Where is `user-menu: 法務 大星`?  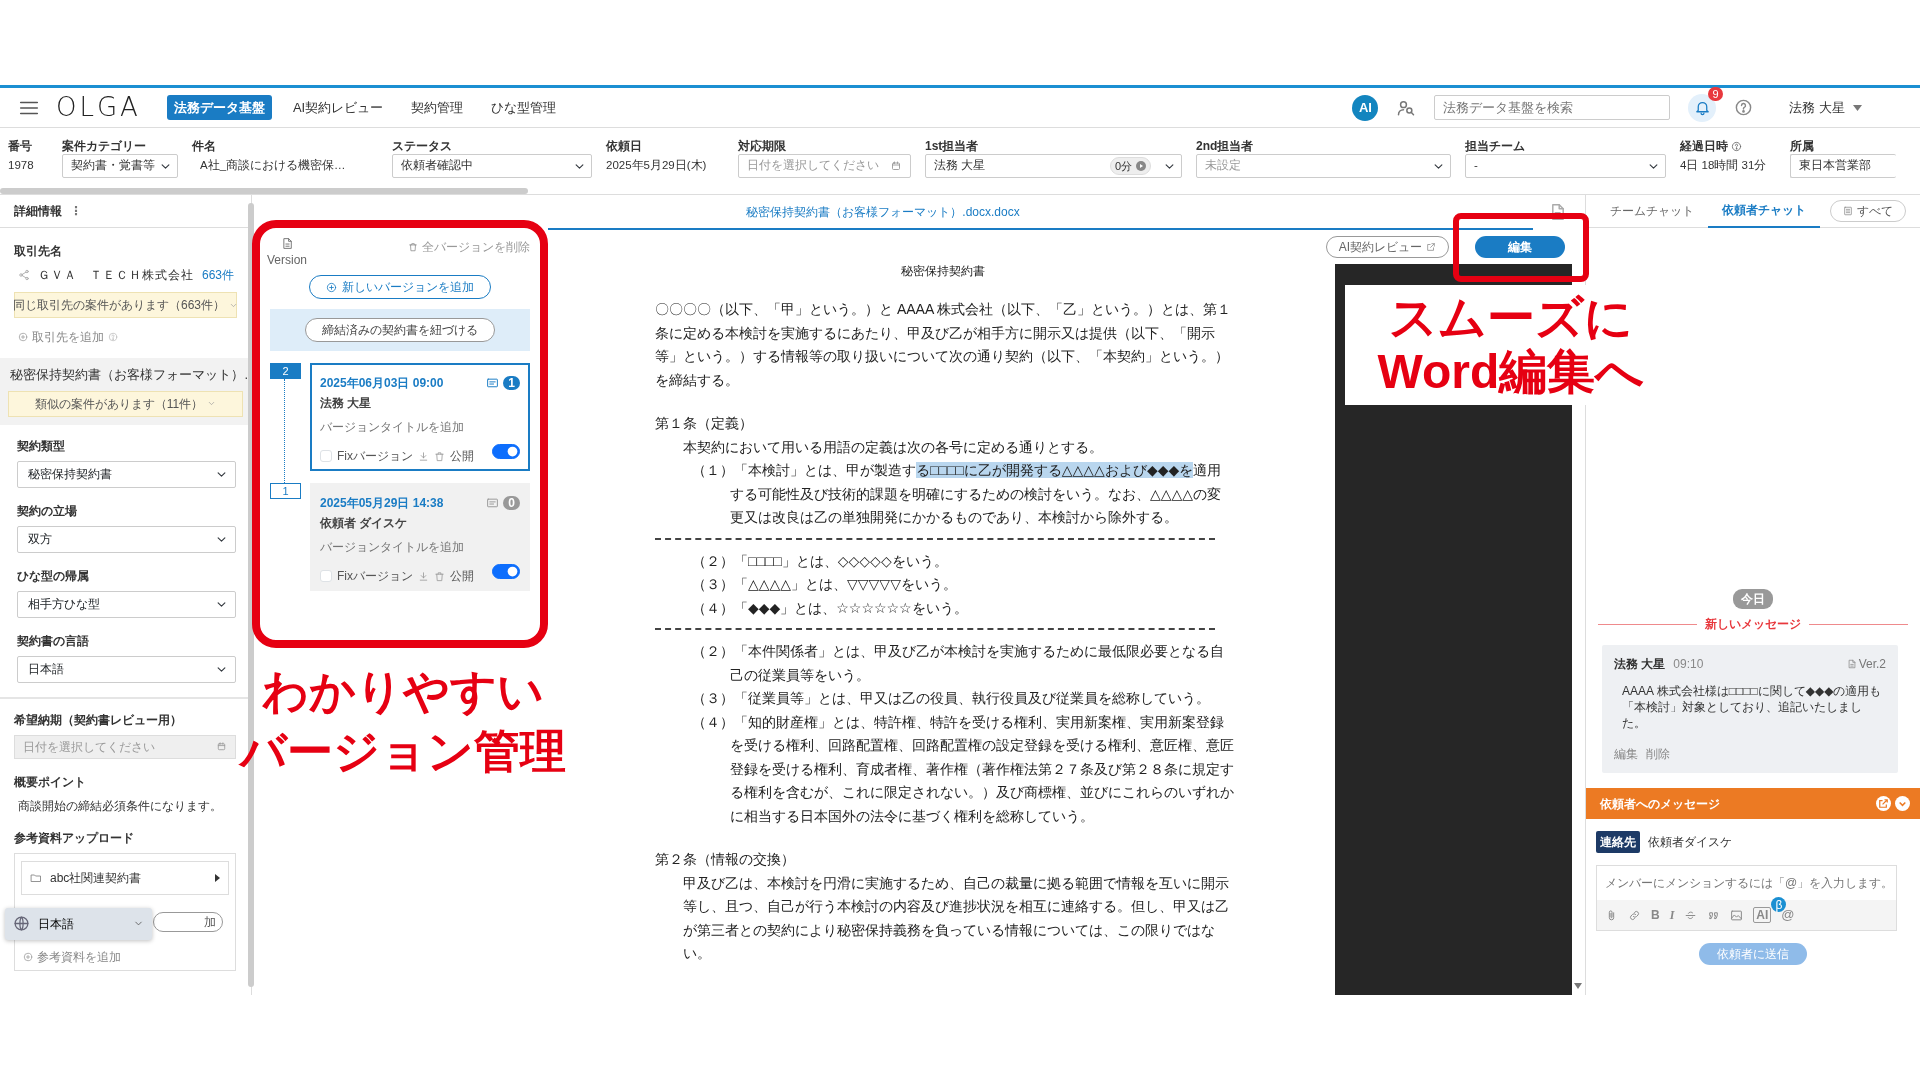 user-menu: 法務 大星 is located at coordinates (1817, 107).